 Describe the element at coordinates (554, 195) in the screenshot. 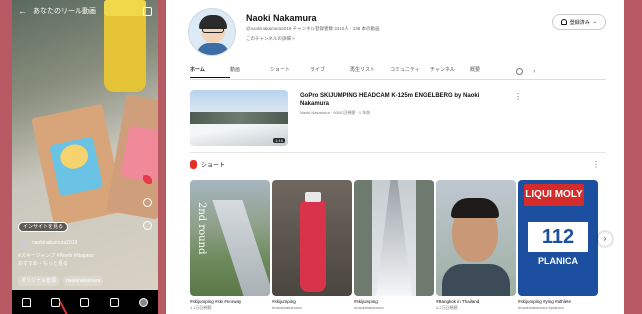

I see `brand-sign: LIQUI MOLY` at that location.